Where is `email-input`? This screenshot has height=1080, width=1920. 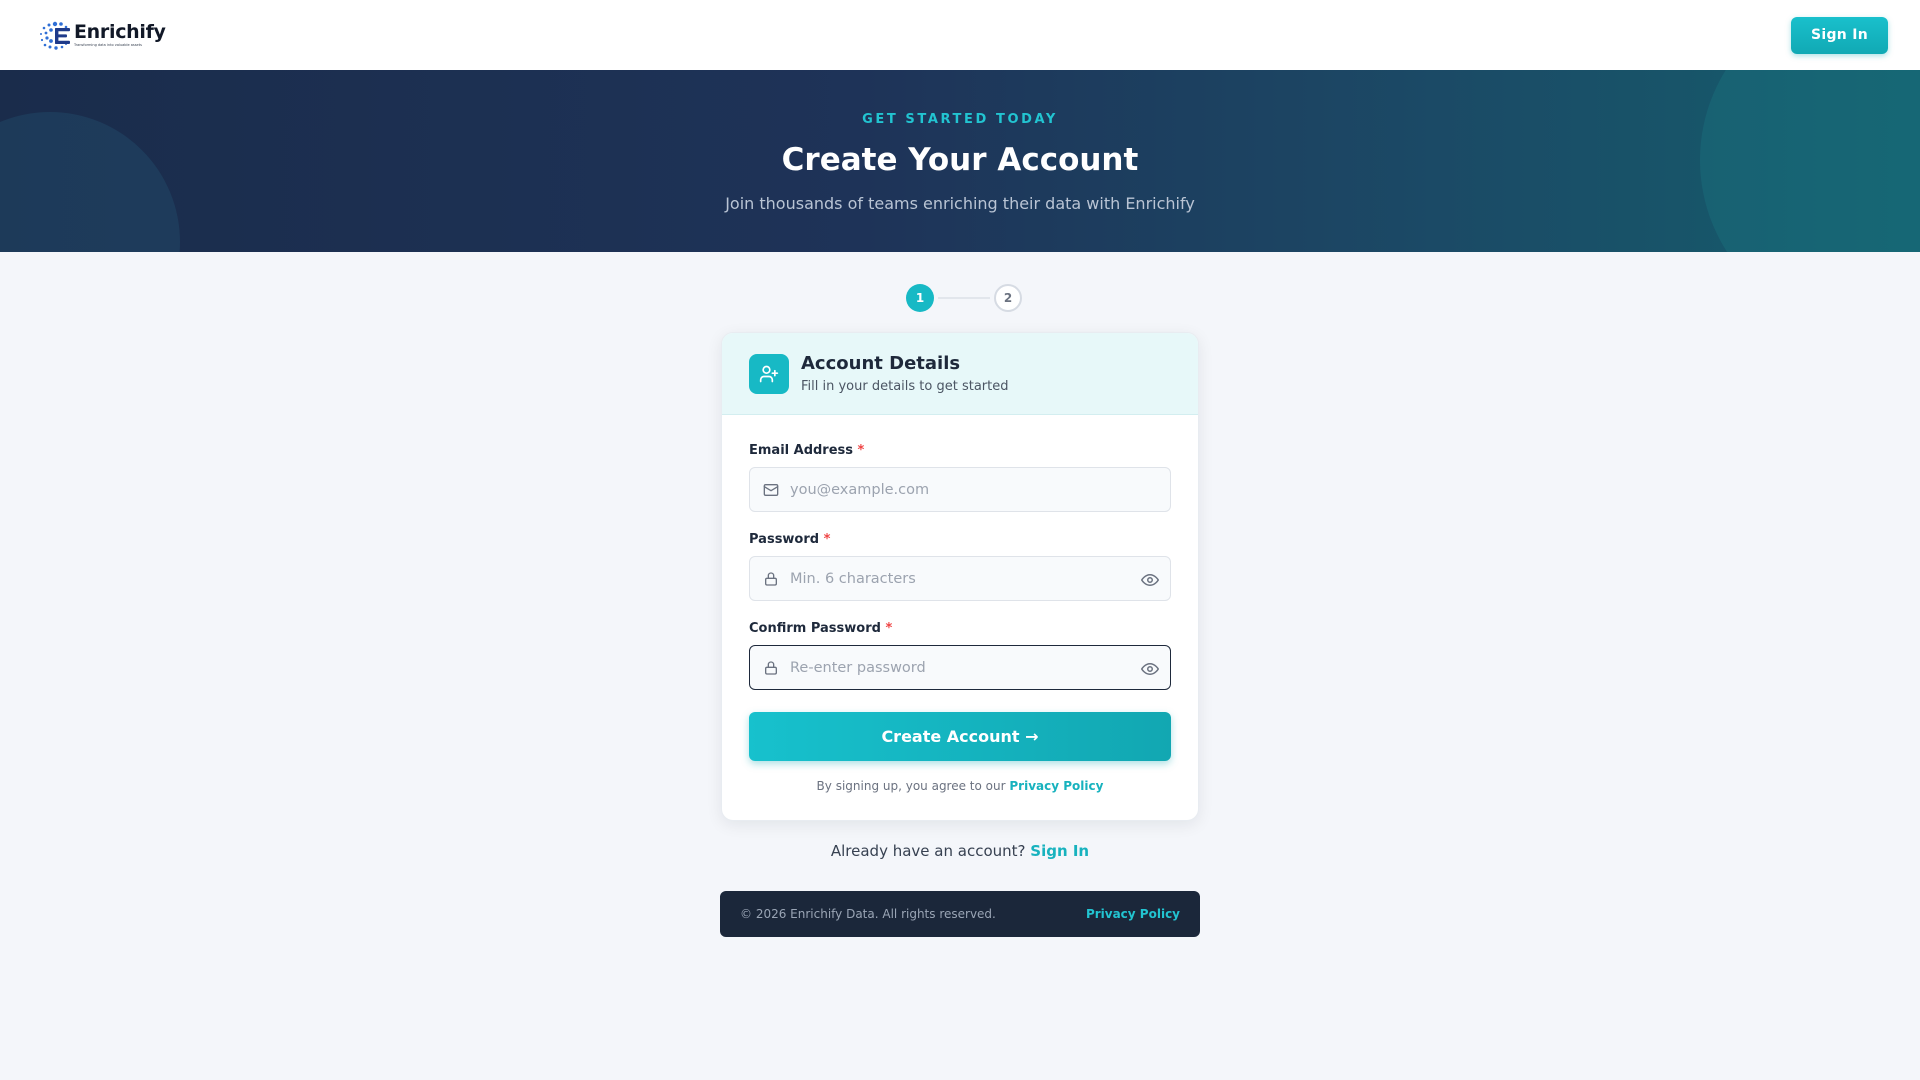
email-input is located at coordinates (960, 489).